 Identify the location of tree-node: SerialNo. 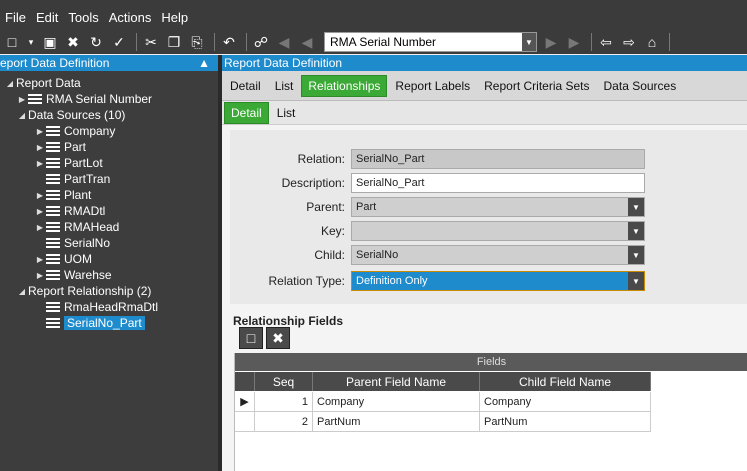
(109, 243).